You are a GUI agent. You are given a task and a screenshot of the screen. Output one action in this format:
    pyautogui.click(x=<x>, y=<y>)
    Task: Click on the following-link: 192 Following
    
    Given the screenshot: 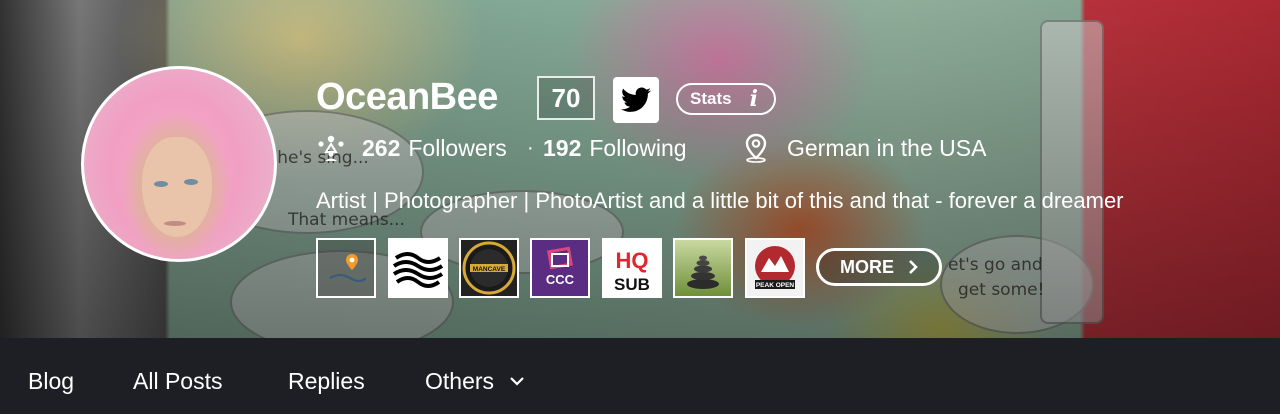 What is the action you would take?
    pyautogui.click(x=615, y=148)
    